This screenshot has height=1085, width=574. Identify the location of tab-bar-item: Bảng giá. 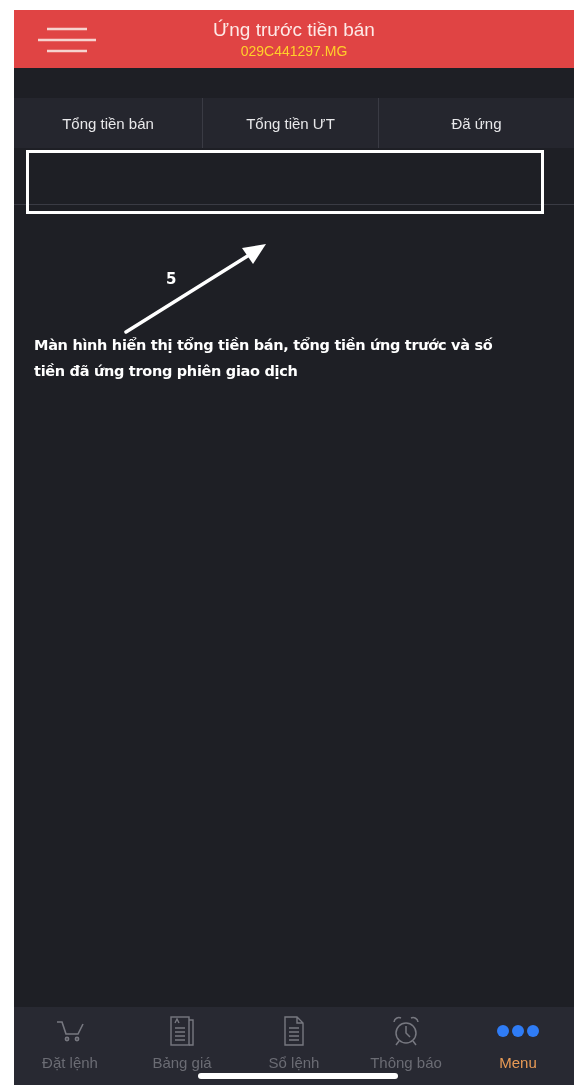
(182, 1046).